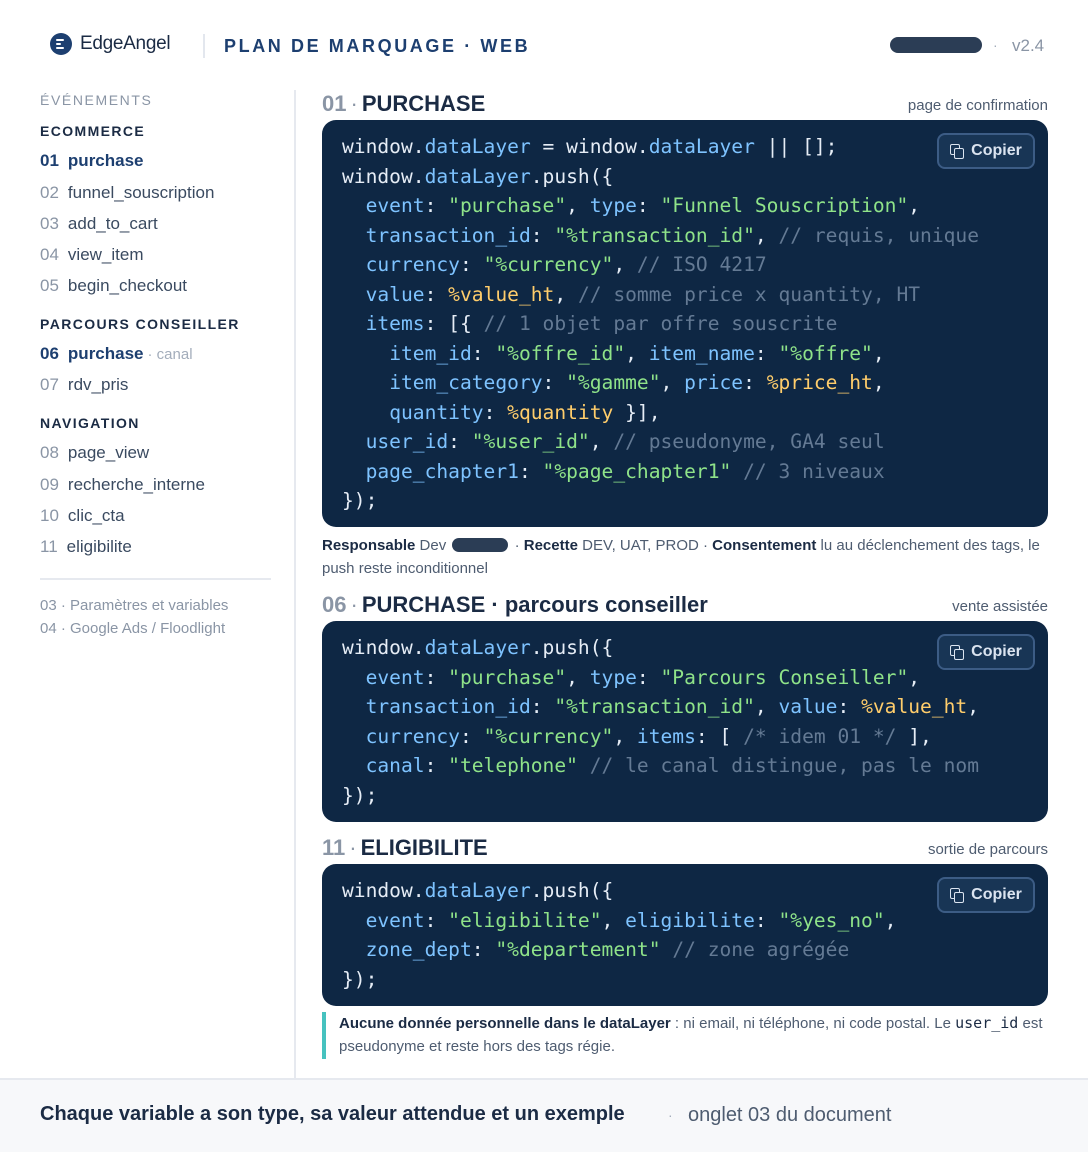 This screenshot has height=1152, width=1088. What do you see at coordinates (90, 423) in the screenshot?
I see `sidebar-group-navigation: NAVIGATION` at bounding box center [90, 423].